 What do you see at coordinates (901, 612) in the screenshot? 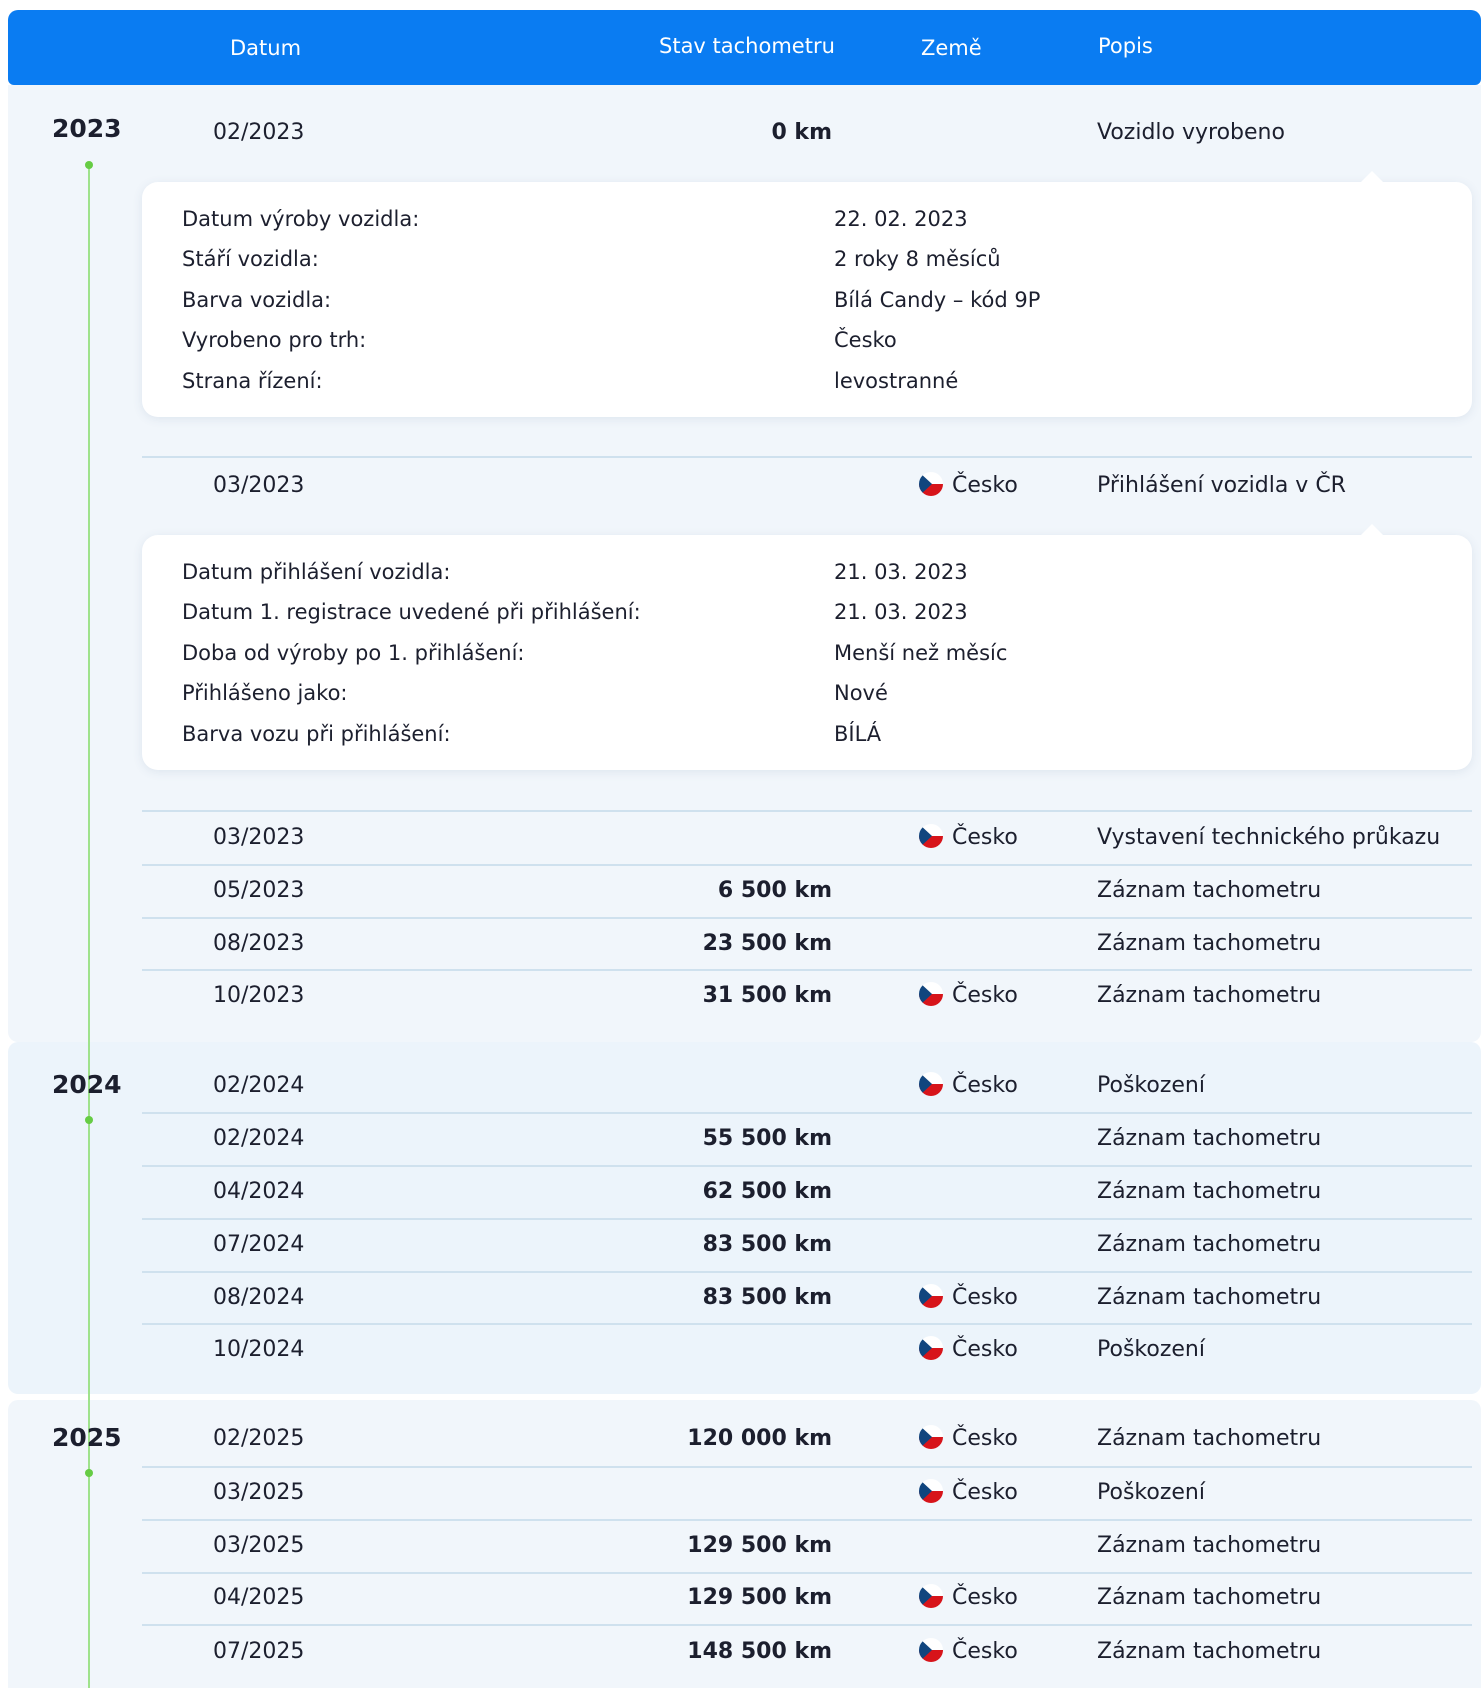
I see `detail-value: 21. 03. 2023` at bounding box center [901, 612].